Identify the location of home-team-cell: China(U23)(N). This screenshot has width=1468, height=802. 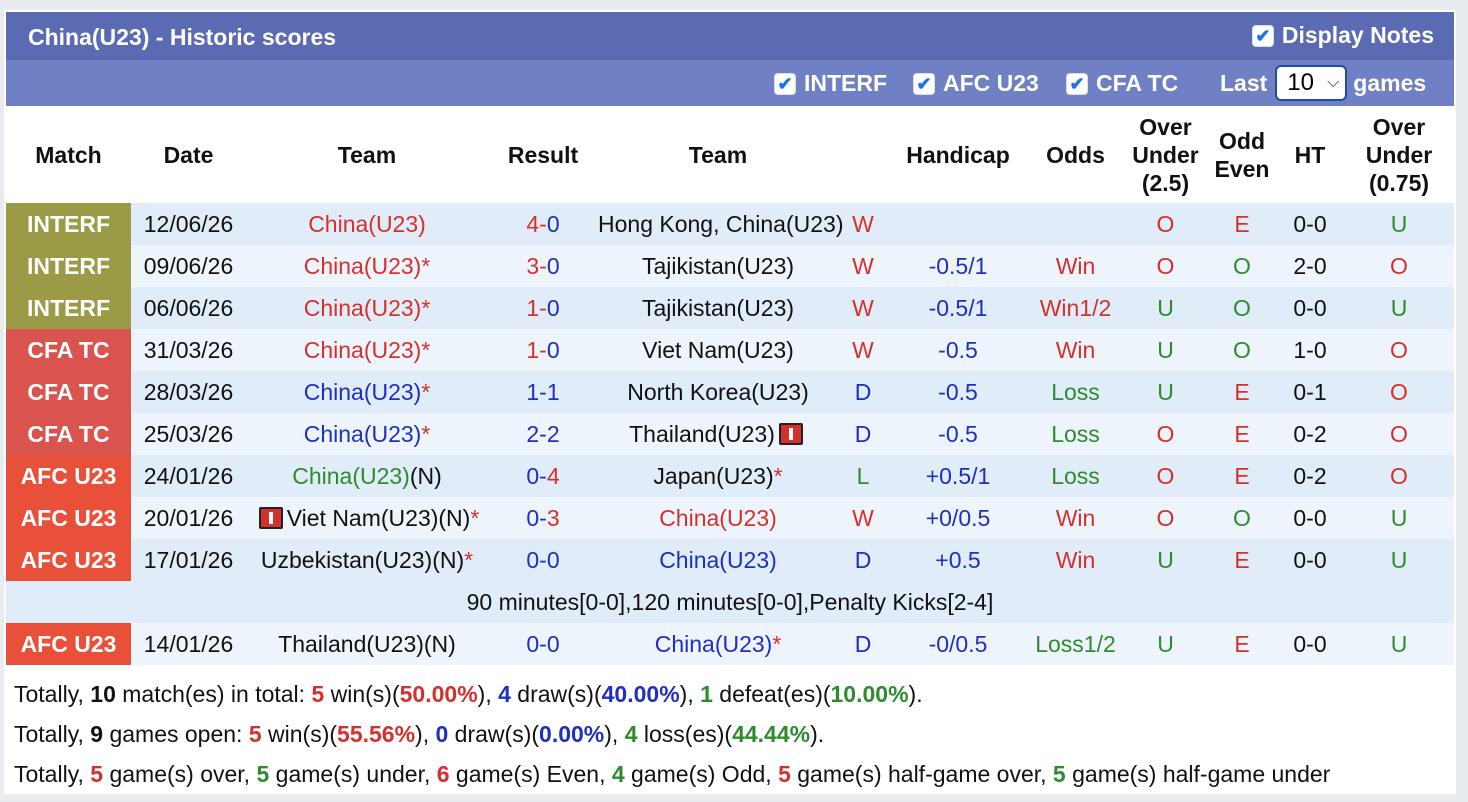
(367, 476).